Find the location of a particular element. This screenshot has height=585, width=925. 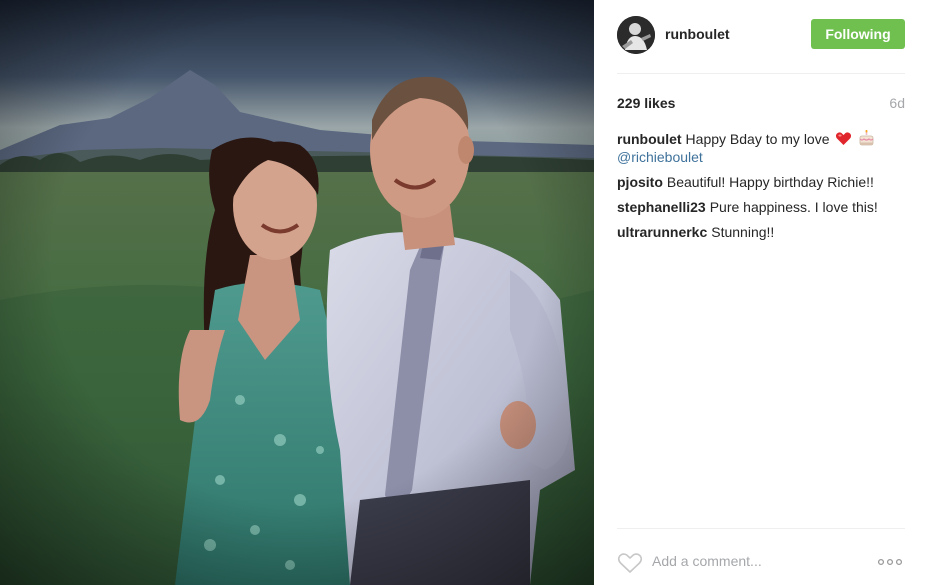

username-link: runboulet is located at coordinates (697, 34).